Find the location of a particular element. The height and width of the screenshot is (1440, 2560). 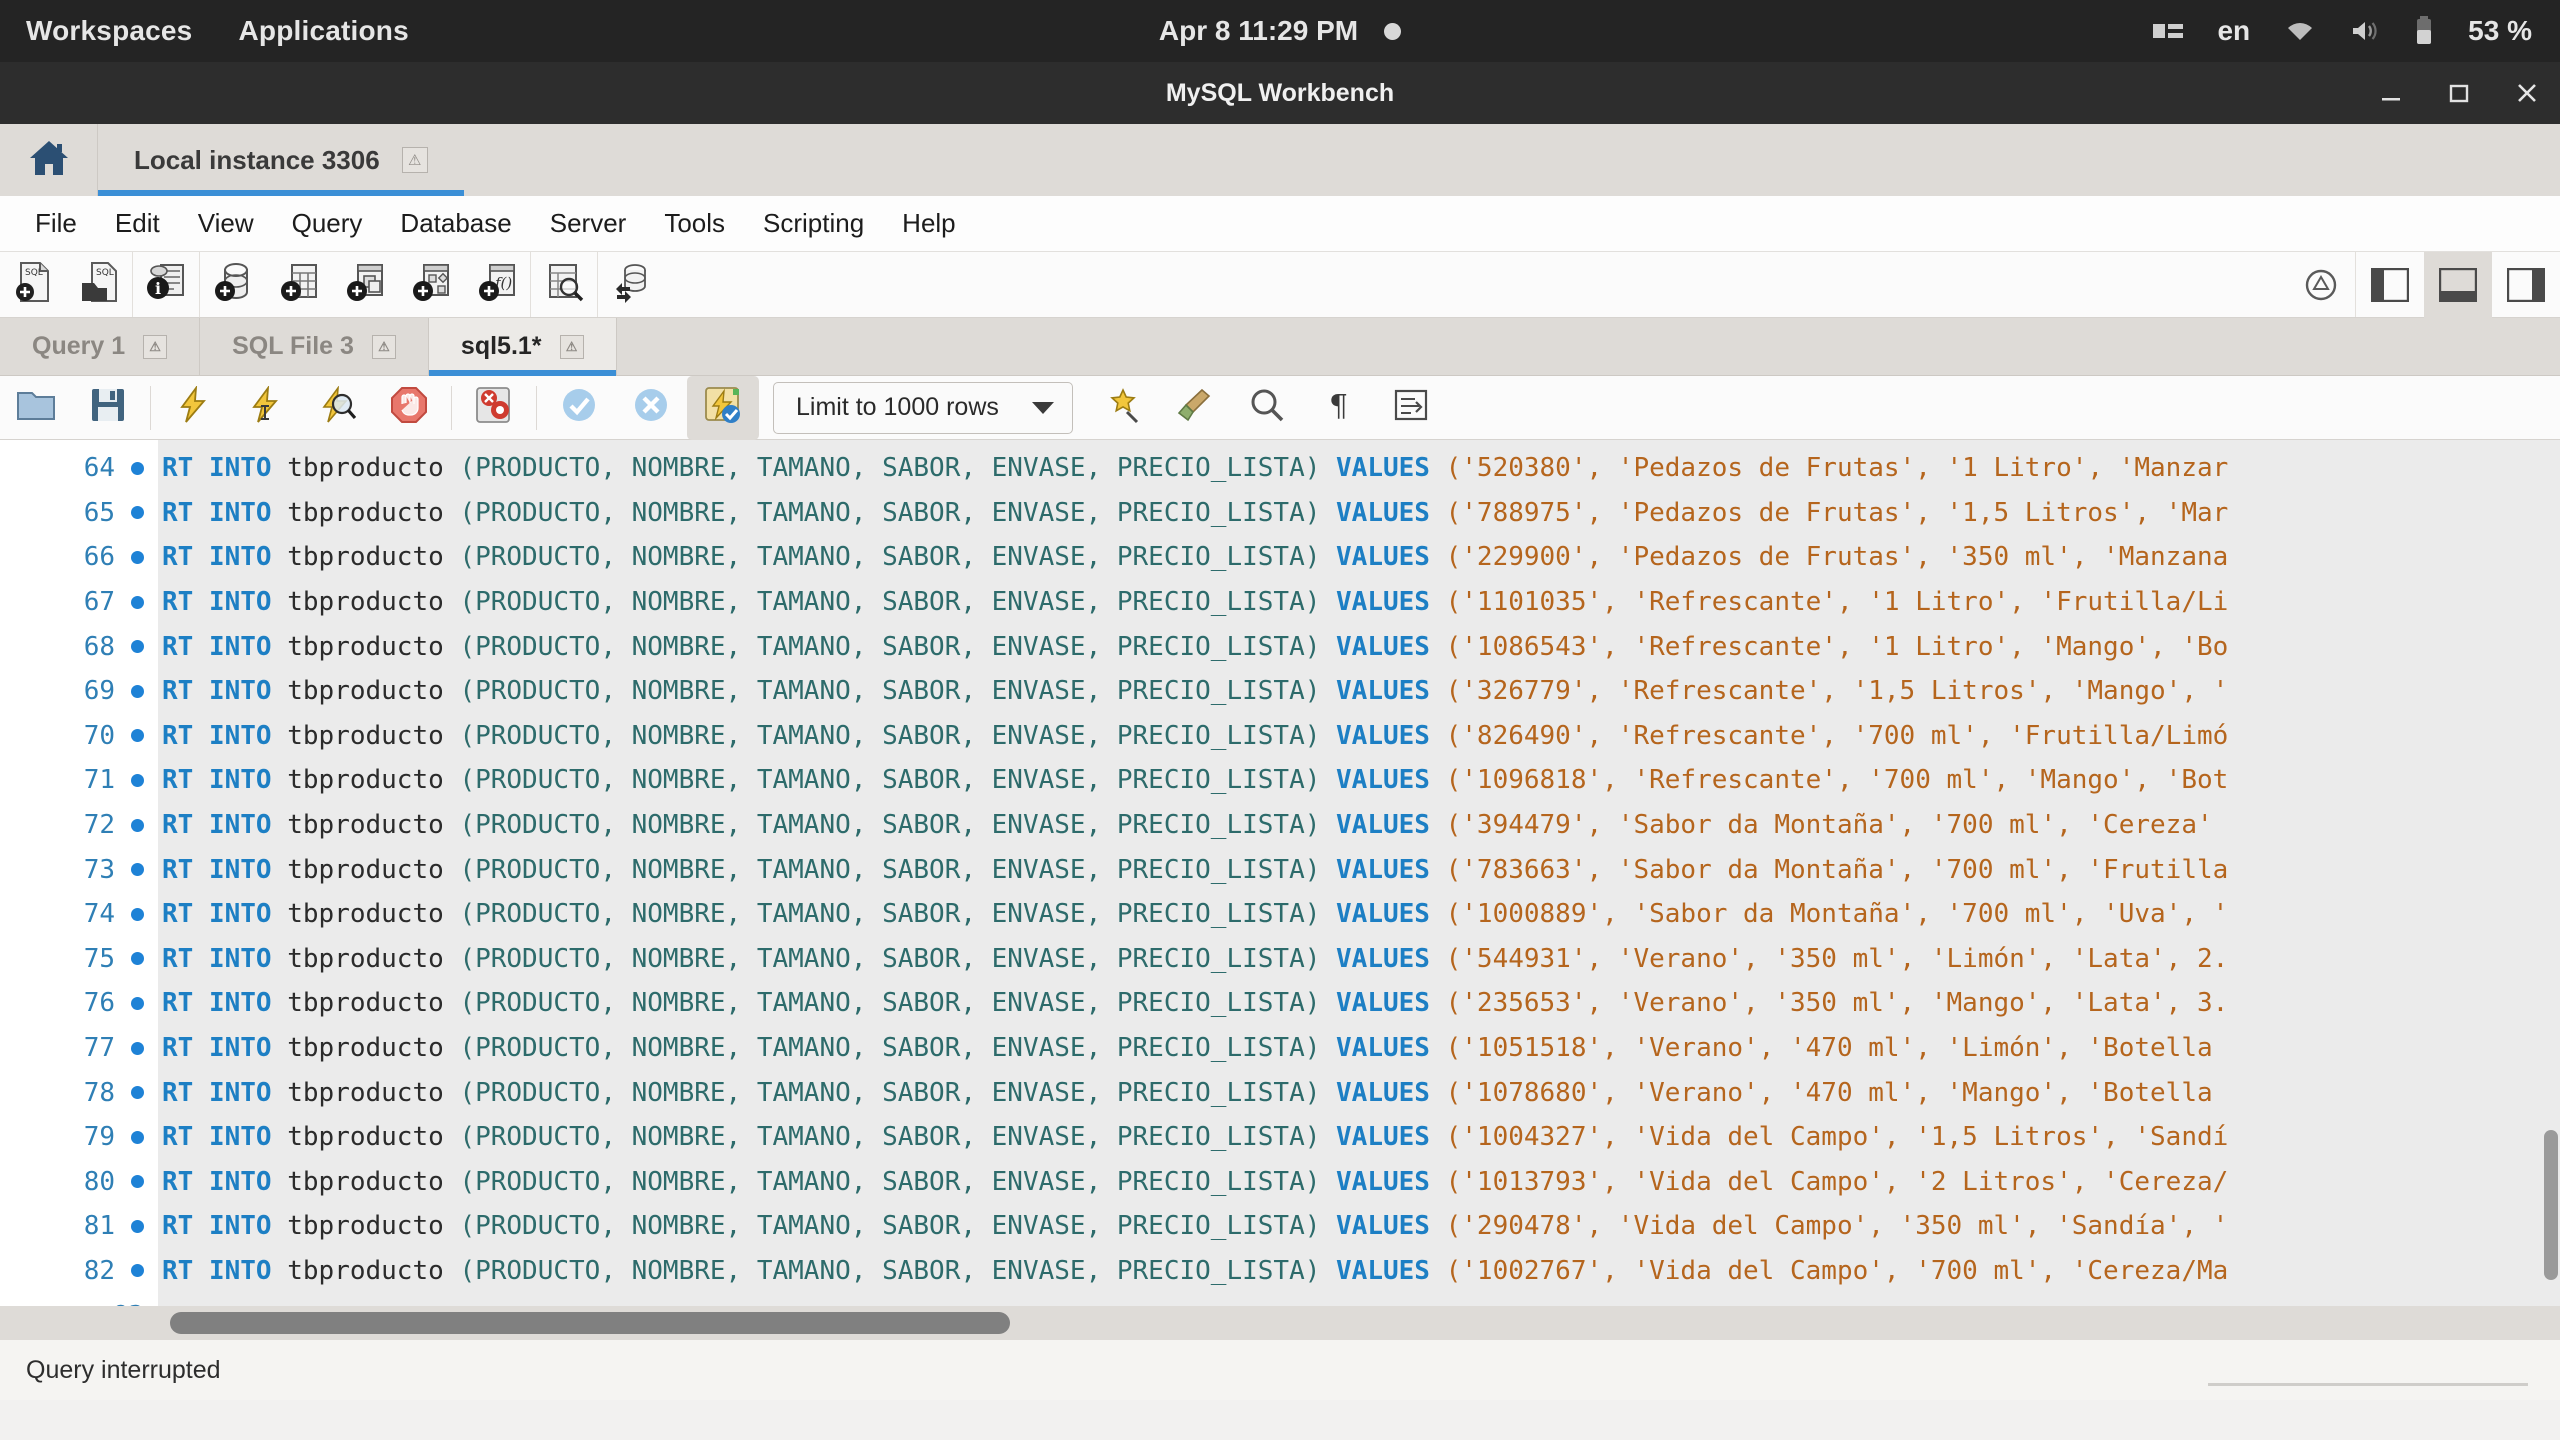

create-procedure-button is located at coordinates (431, 285).